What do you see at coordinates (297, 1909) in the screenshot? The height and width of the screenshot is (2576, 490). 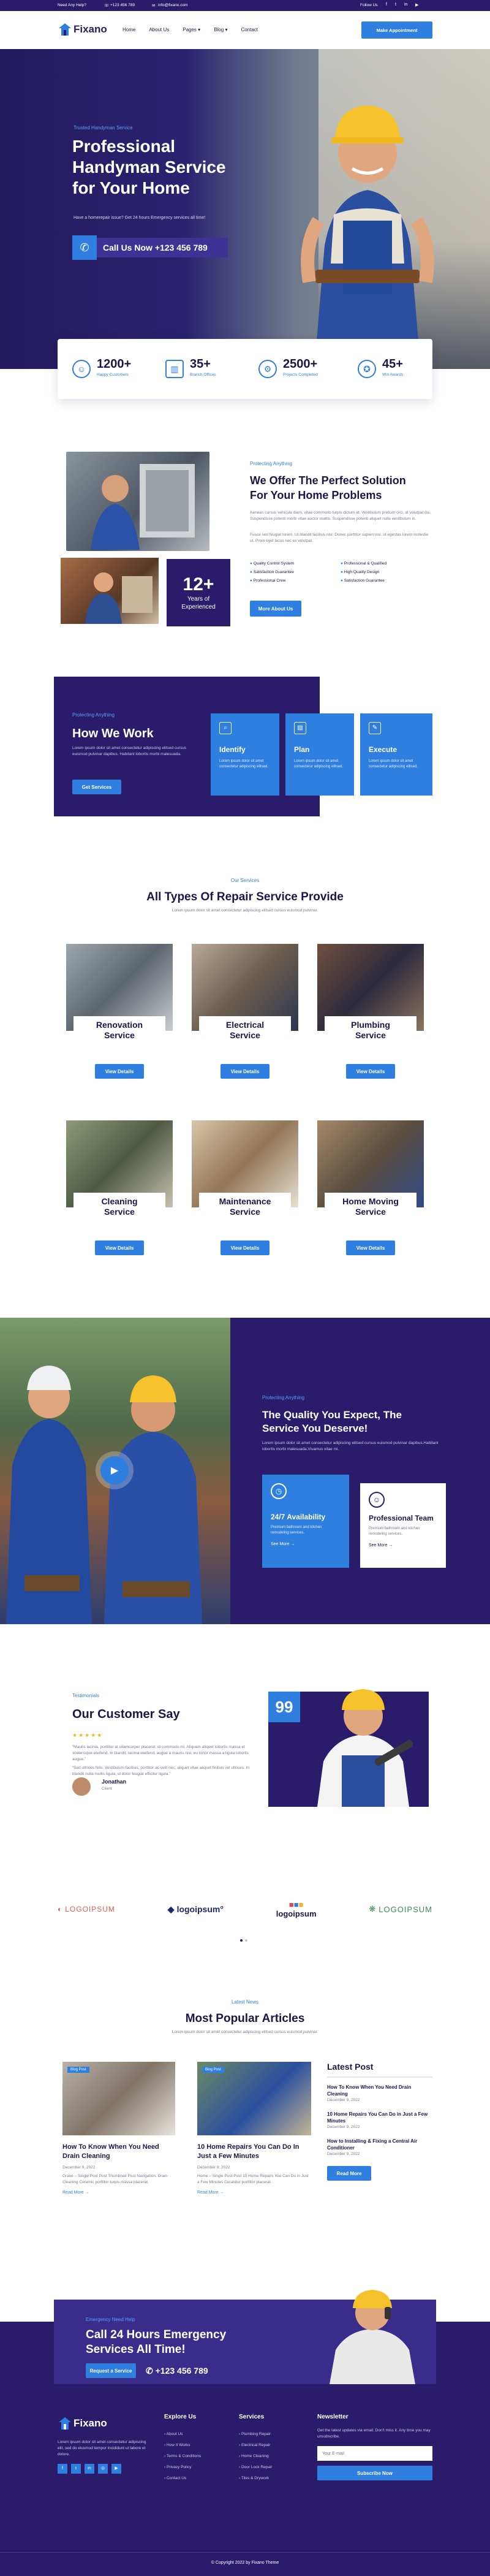 I see `client-logo-3: ■■■ logoipsum` at bounding box center [297, 1909].